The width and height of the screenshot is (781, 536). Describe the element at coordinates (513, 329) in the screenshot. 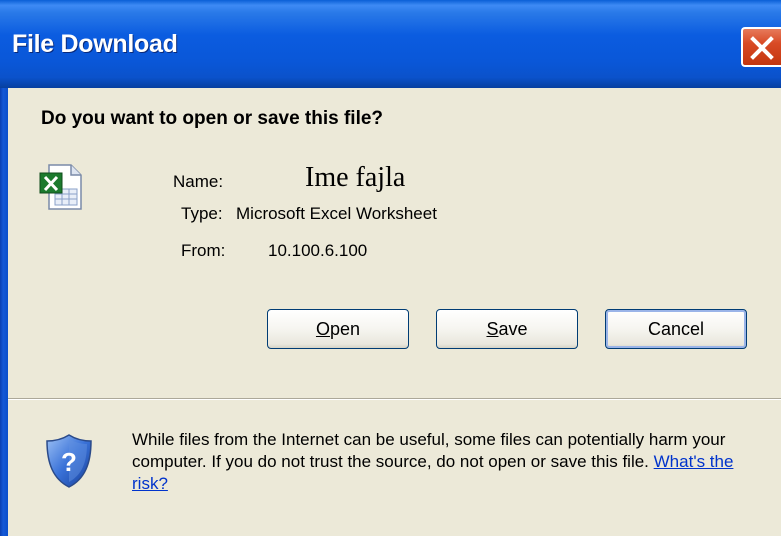

I see `save-label: ave` at that location.